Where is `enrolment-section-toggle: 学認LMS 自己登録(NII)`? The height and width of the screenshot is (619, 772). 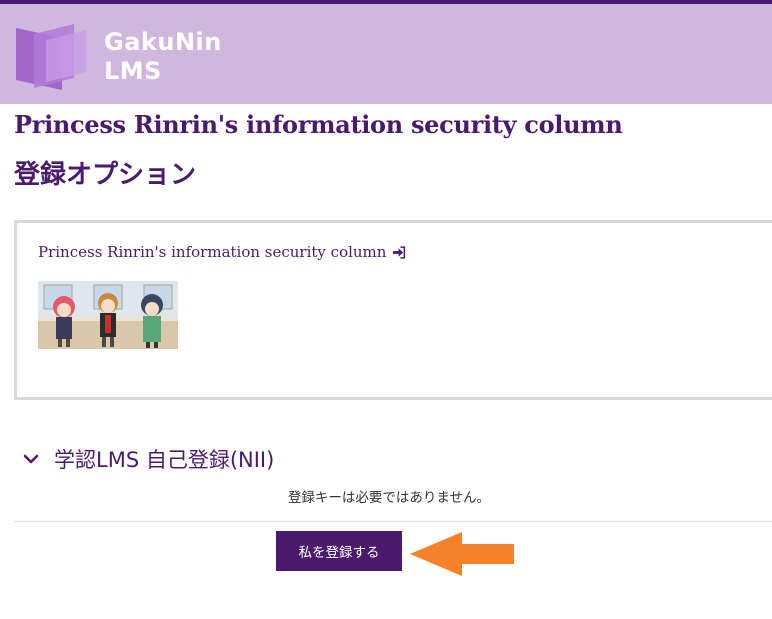
enrolment-section-toggle: 学認LMS 自己登録(NII) is located at coordinates (148, 459).